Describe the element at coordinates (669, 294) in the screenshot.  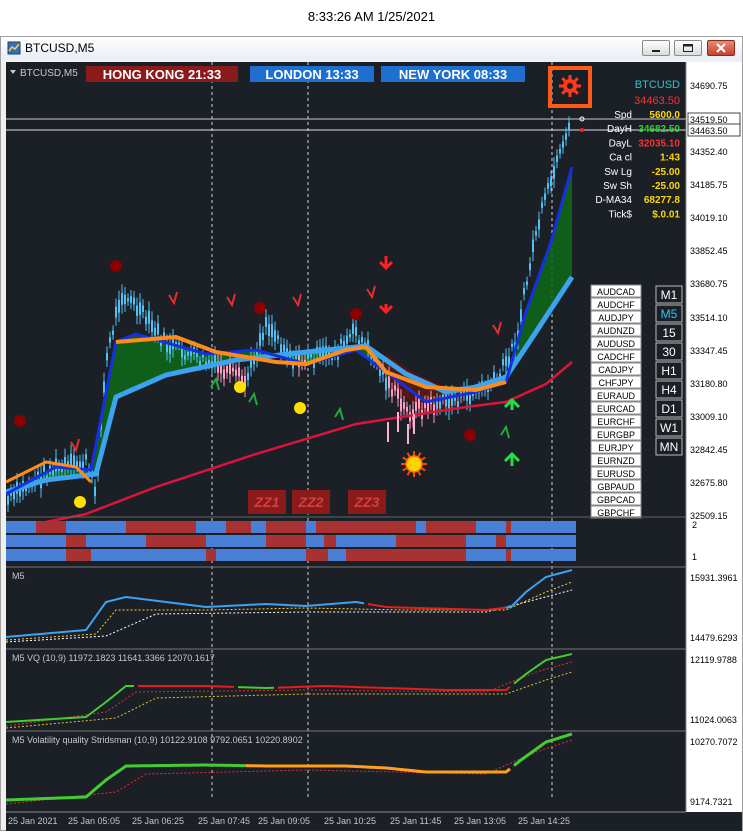
I see `timeframe-button-m1: M1` at that location.